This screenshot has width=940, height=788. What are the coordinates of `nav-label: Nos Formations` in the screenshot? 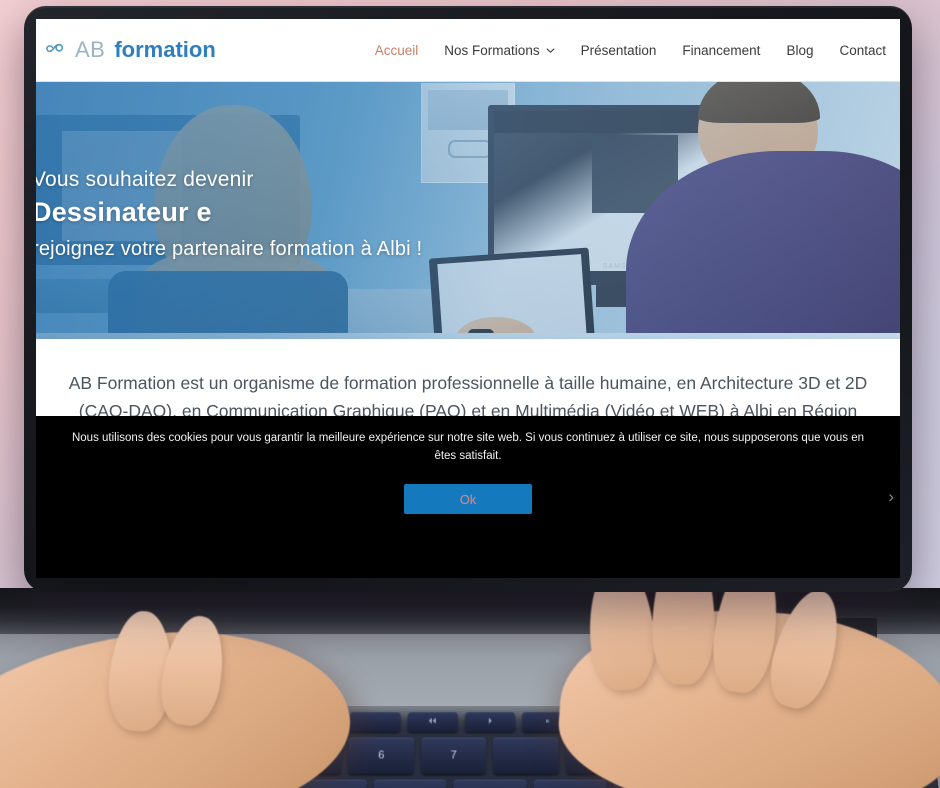 It's located at (492, 50).